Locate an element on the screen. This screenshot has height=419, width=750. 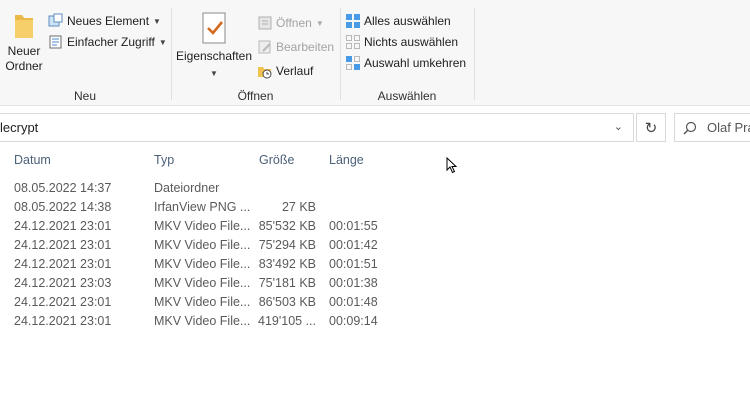
edit-button: Bearbeiten is located at coordinates (295, 47).